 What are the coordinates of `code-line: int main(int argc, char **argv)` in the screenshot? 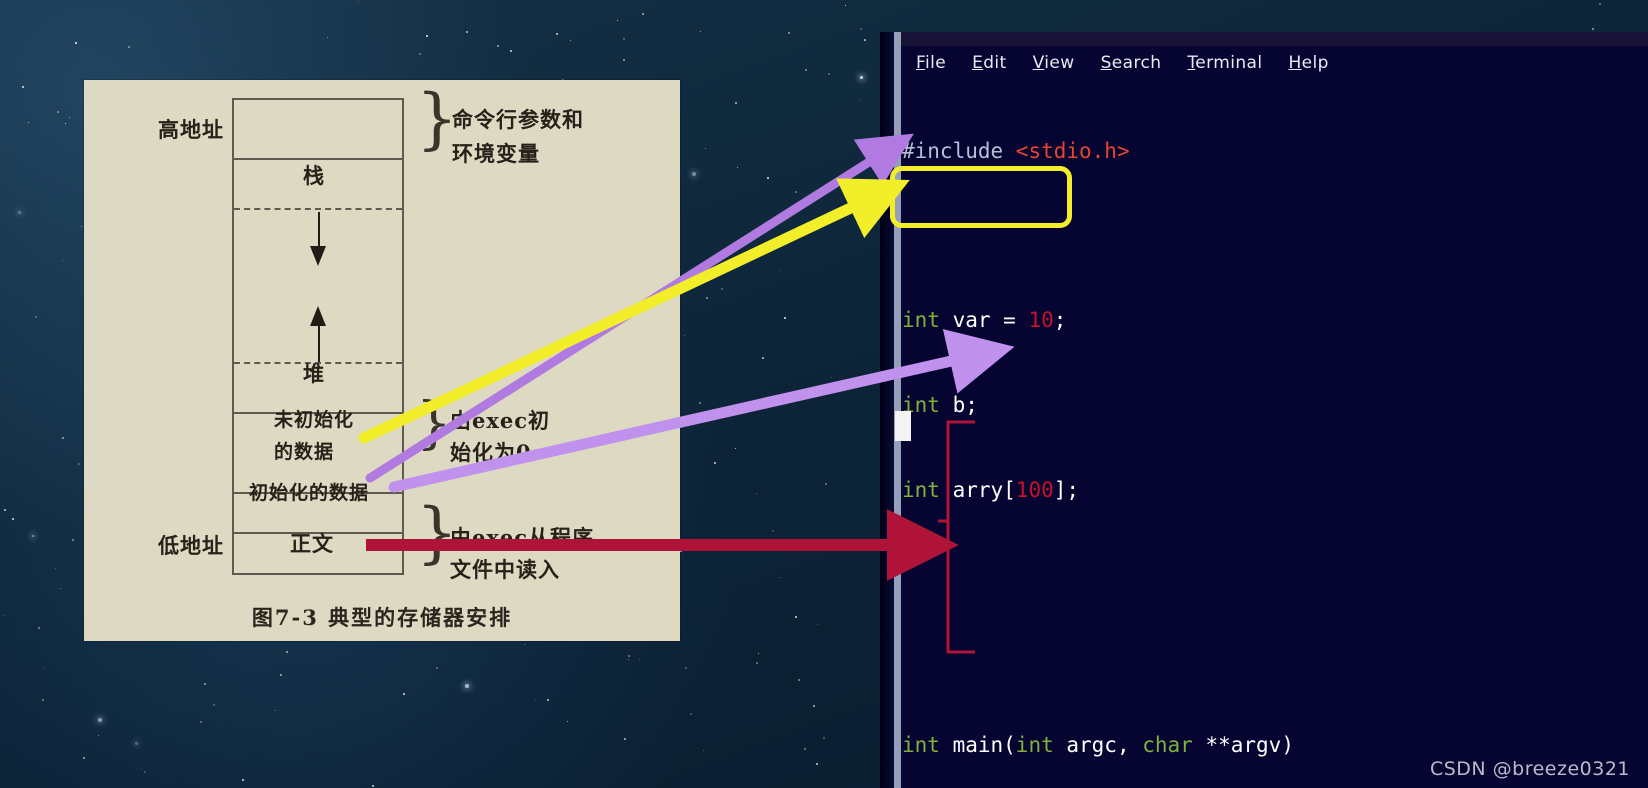 It's located at (1098, 744).